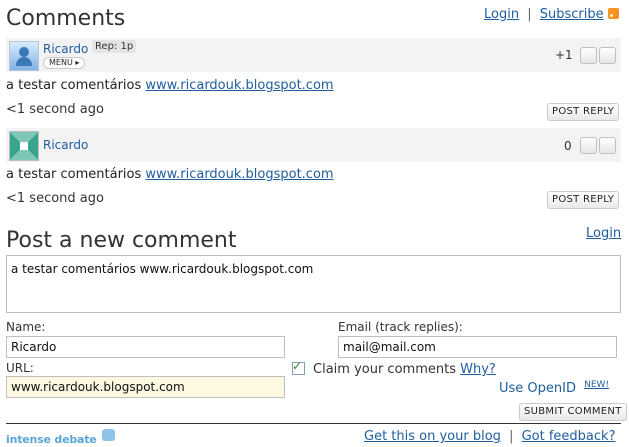  Describe the element at coordinates (613, 13) in the screenshot. I see `rss-icon` at that location.